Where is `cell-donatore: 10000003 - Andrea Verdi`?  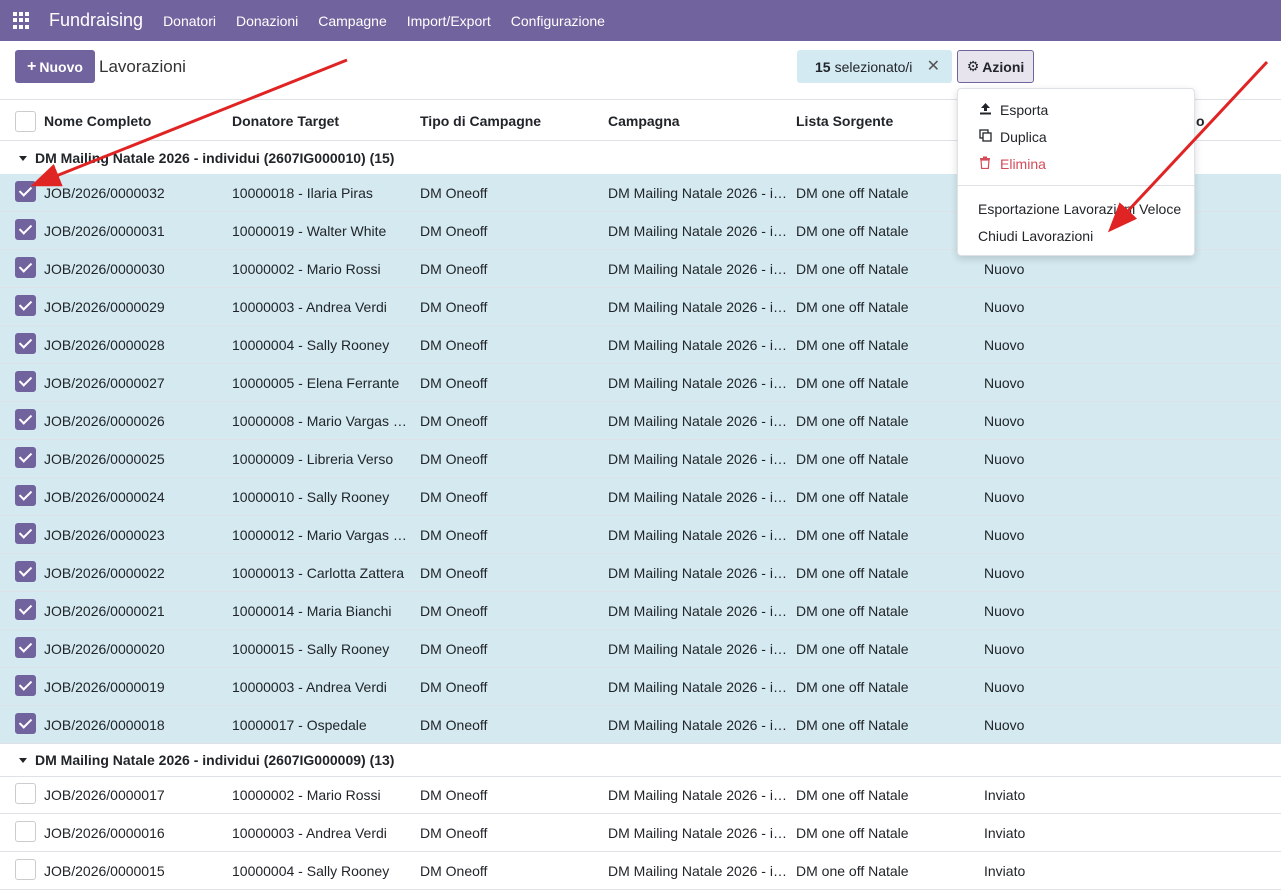
cell-donatore: 10000003 - Andrea Verdi is located at coordinates (309, 307).